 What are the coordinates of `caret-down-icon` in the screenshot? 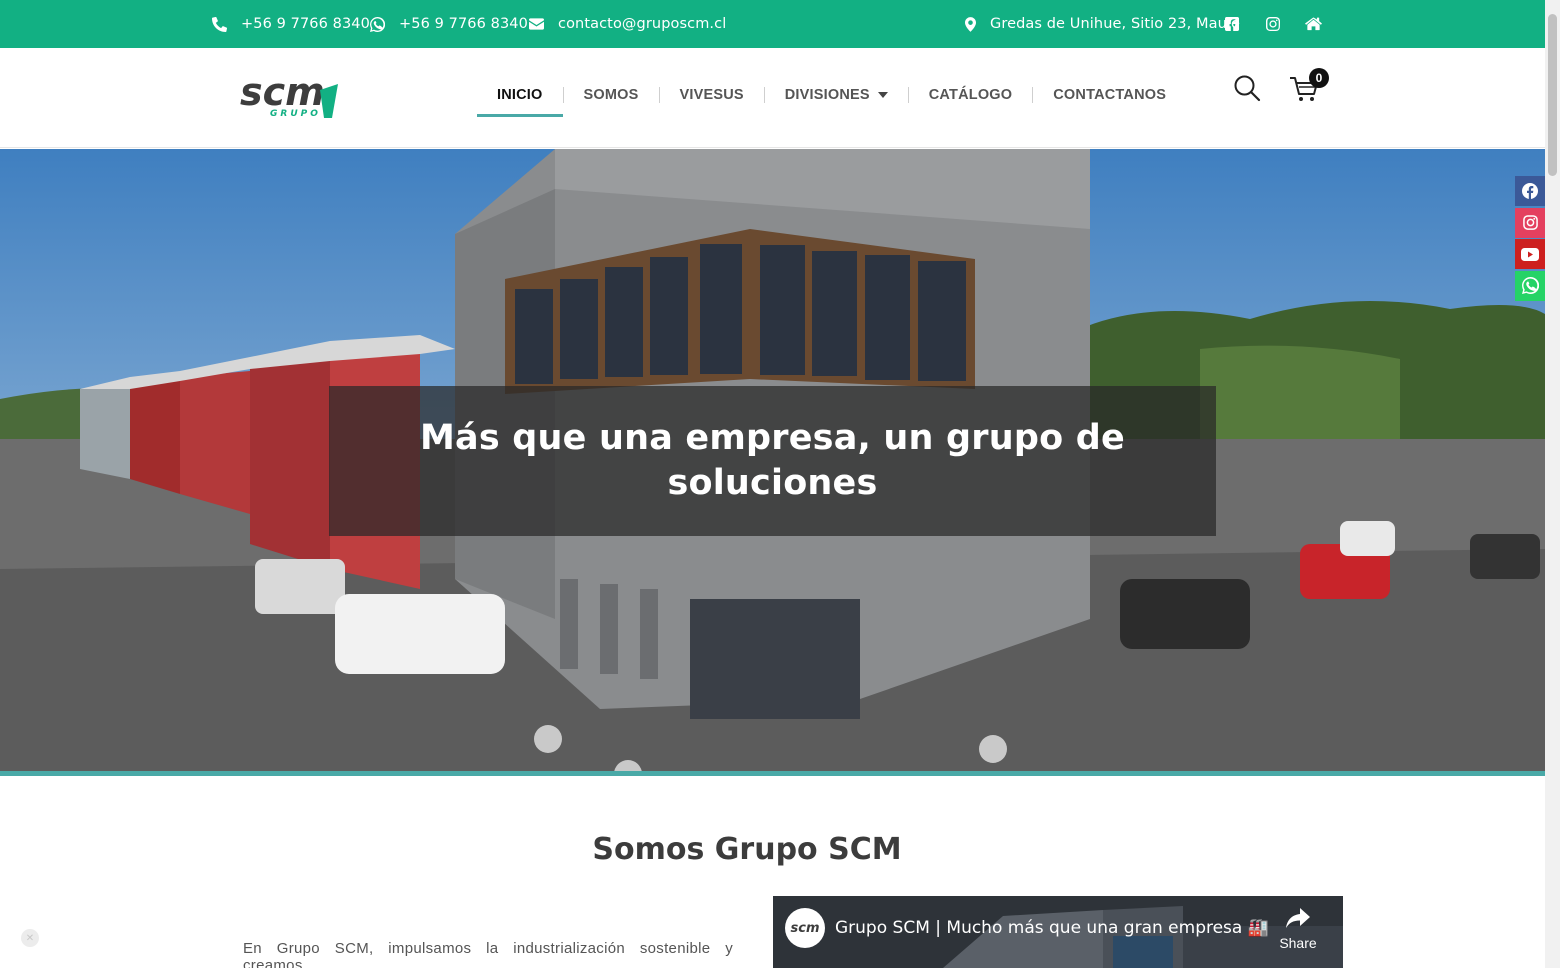 It's located at (882, 95).